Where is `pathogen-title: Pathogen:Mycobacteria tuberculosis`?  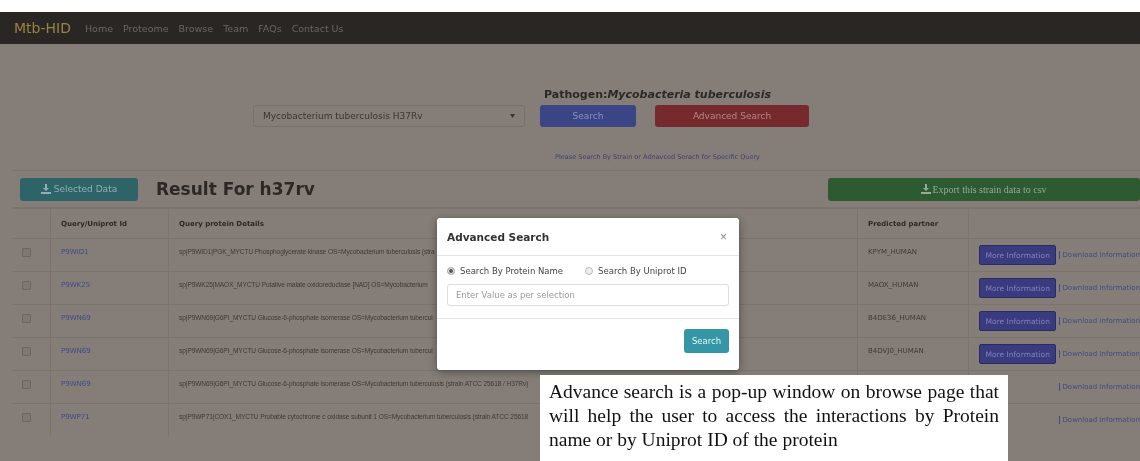 pathogen-title: Pathogen:Mycobacteria tuberculosis is located at coordinates (657, 94).